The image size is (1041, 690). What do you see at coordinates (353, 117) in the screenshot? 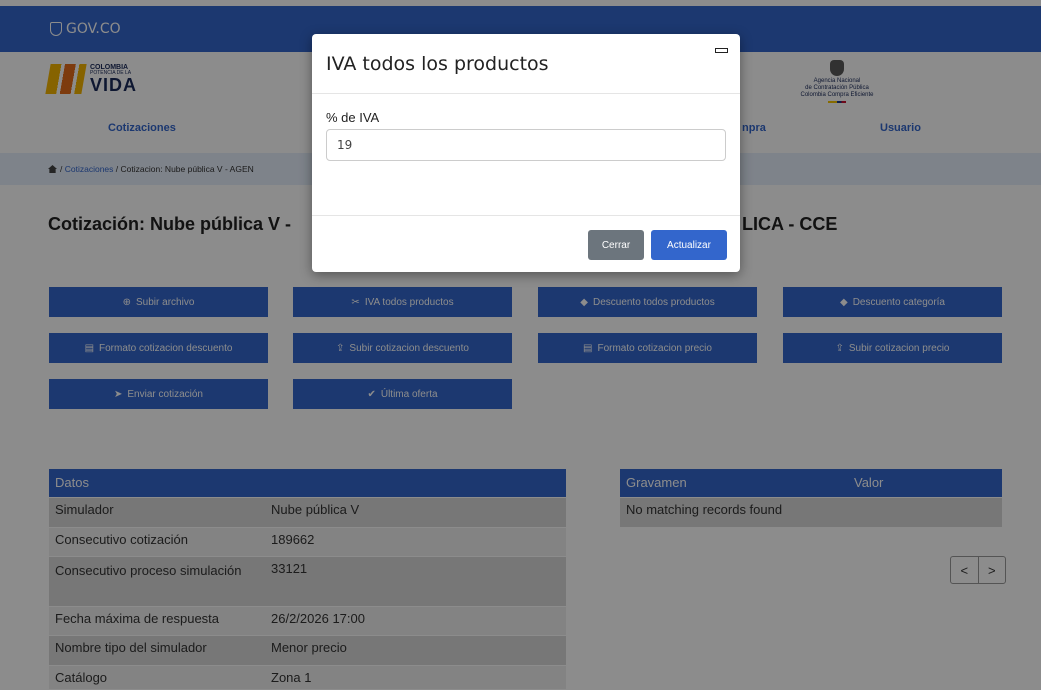
I see `iva-field-label: % de IVA` at bounding box center [353, 117].